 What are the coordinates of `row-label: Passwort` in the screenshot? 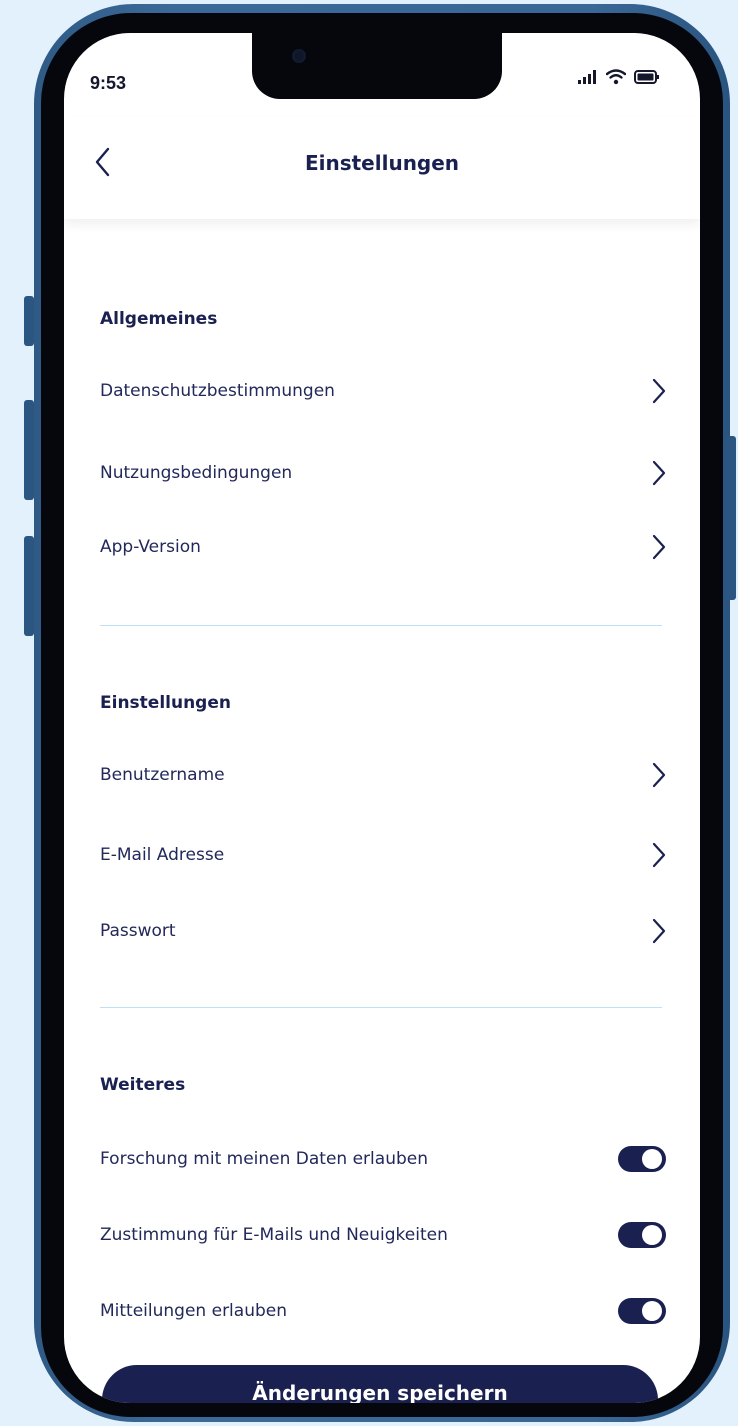 It's located at (138, 931).